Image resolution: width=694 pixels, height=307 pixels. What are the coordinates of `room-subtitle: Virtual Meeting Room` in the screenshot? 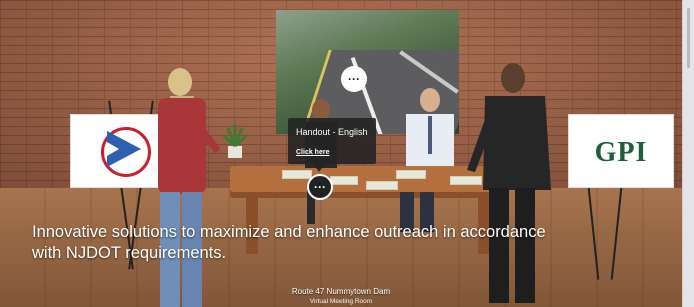 It's located at (341, 301).